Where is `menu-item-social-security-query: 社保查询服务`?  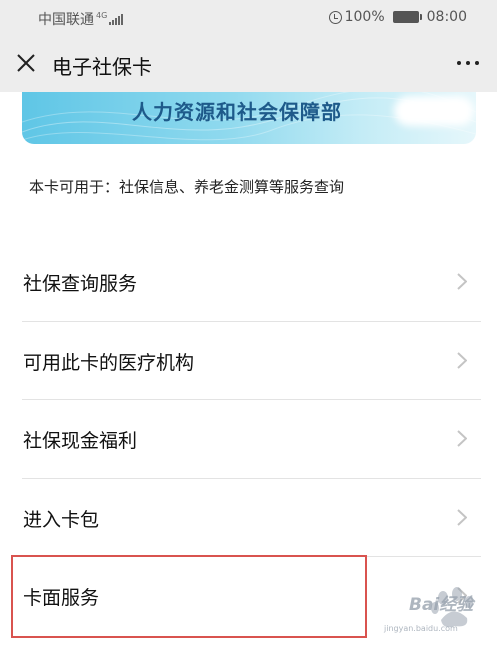
menu-item-social-security-query: 社保查询服务 is located at coordinates (248, 282).